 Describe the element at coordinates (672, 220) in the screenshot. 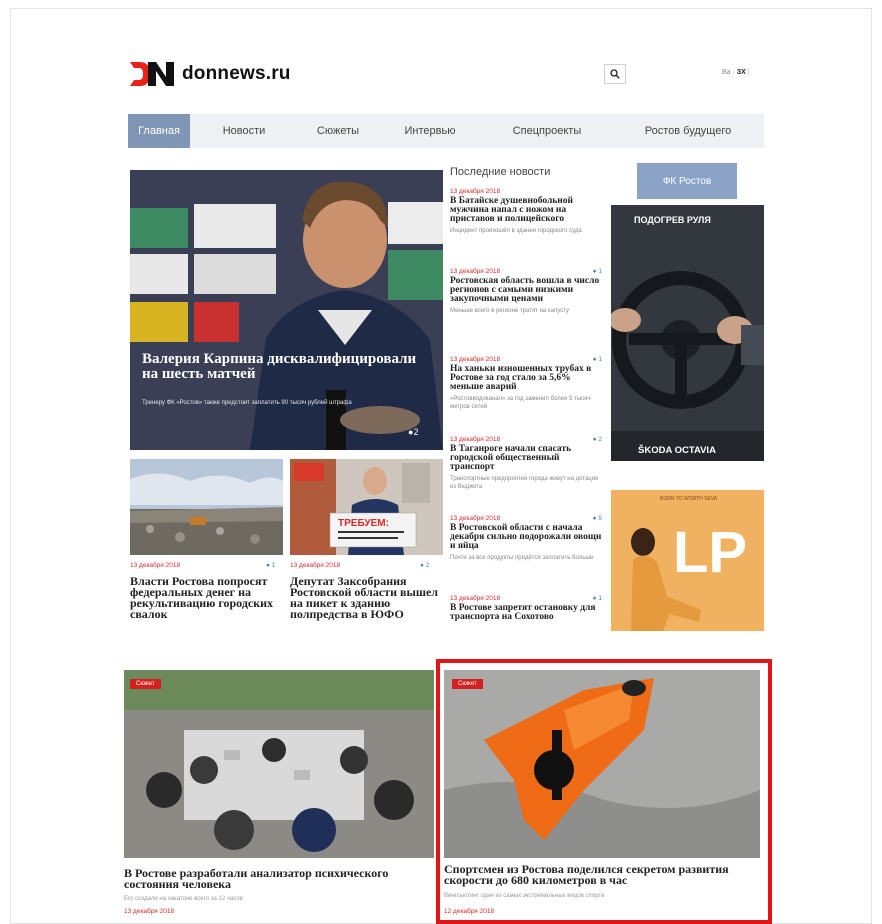

I see `ad-heading: ПОДОГРЕВ РУЛЯ` at that location.